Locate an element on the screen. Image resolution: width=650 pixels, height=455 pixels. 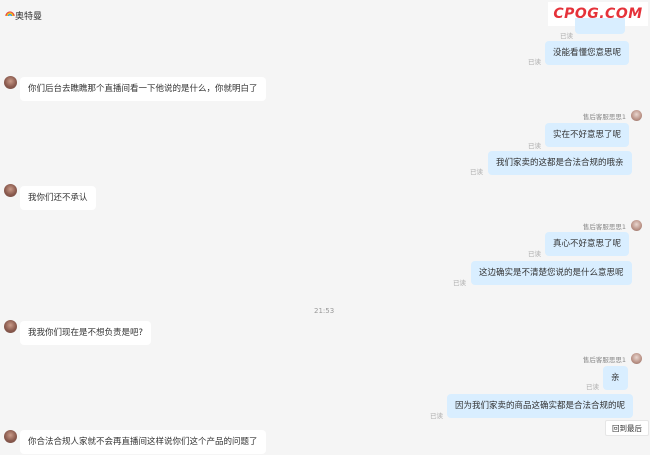
time-divider: 21:53 is located at coordinates (324, 311).